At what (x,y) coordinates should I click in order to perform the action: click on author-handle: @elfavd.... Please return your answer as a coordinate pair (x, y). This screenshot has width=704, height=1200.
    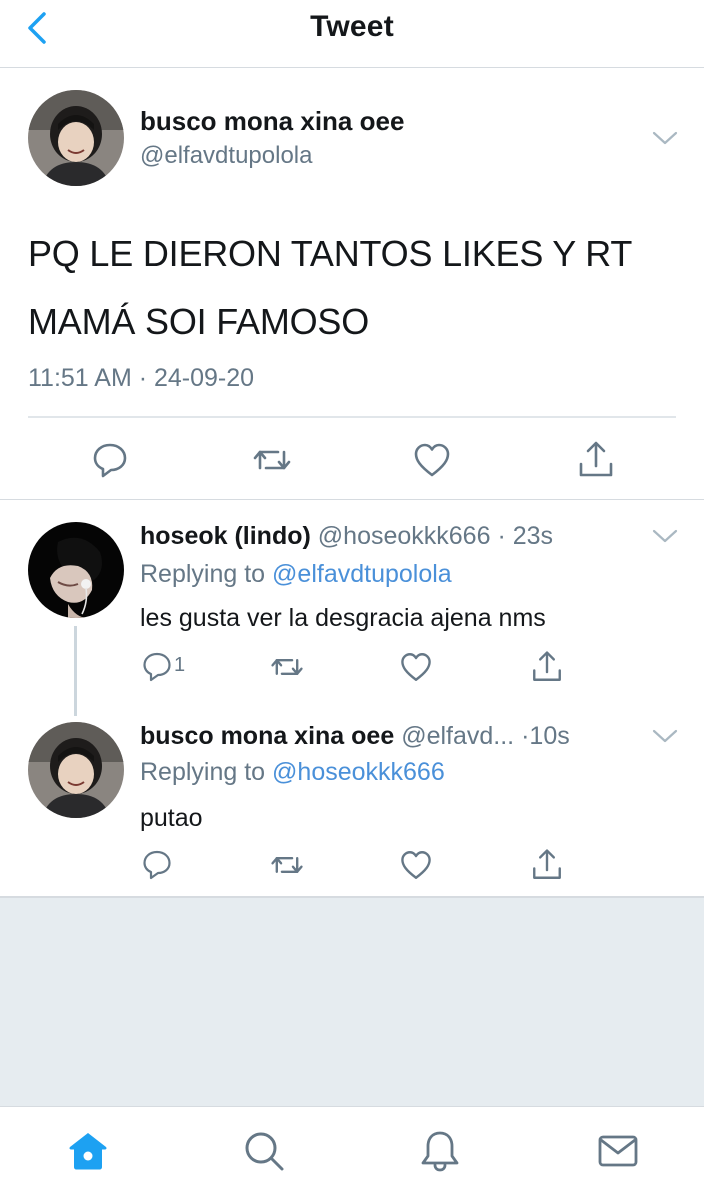
    Looking at the image, I should click on (457, 736).